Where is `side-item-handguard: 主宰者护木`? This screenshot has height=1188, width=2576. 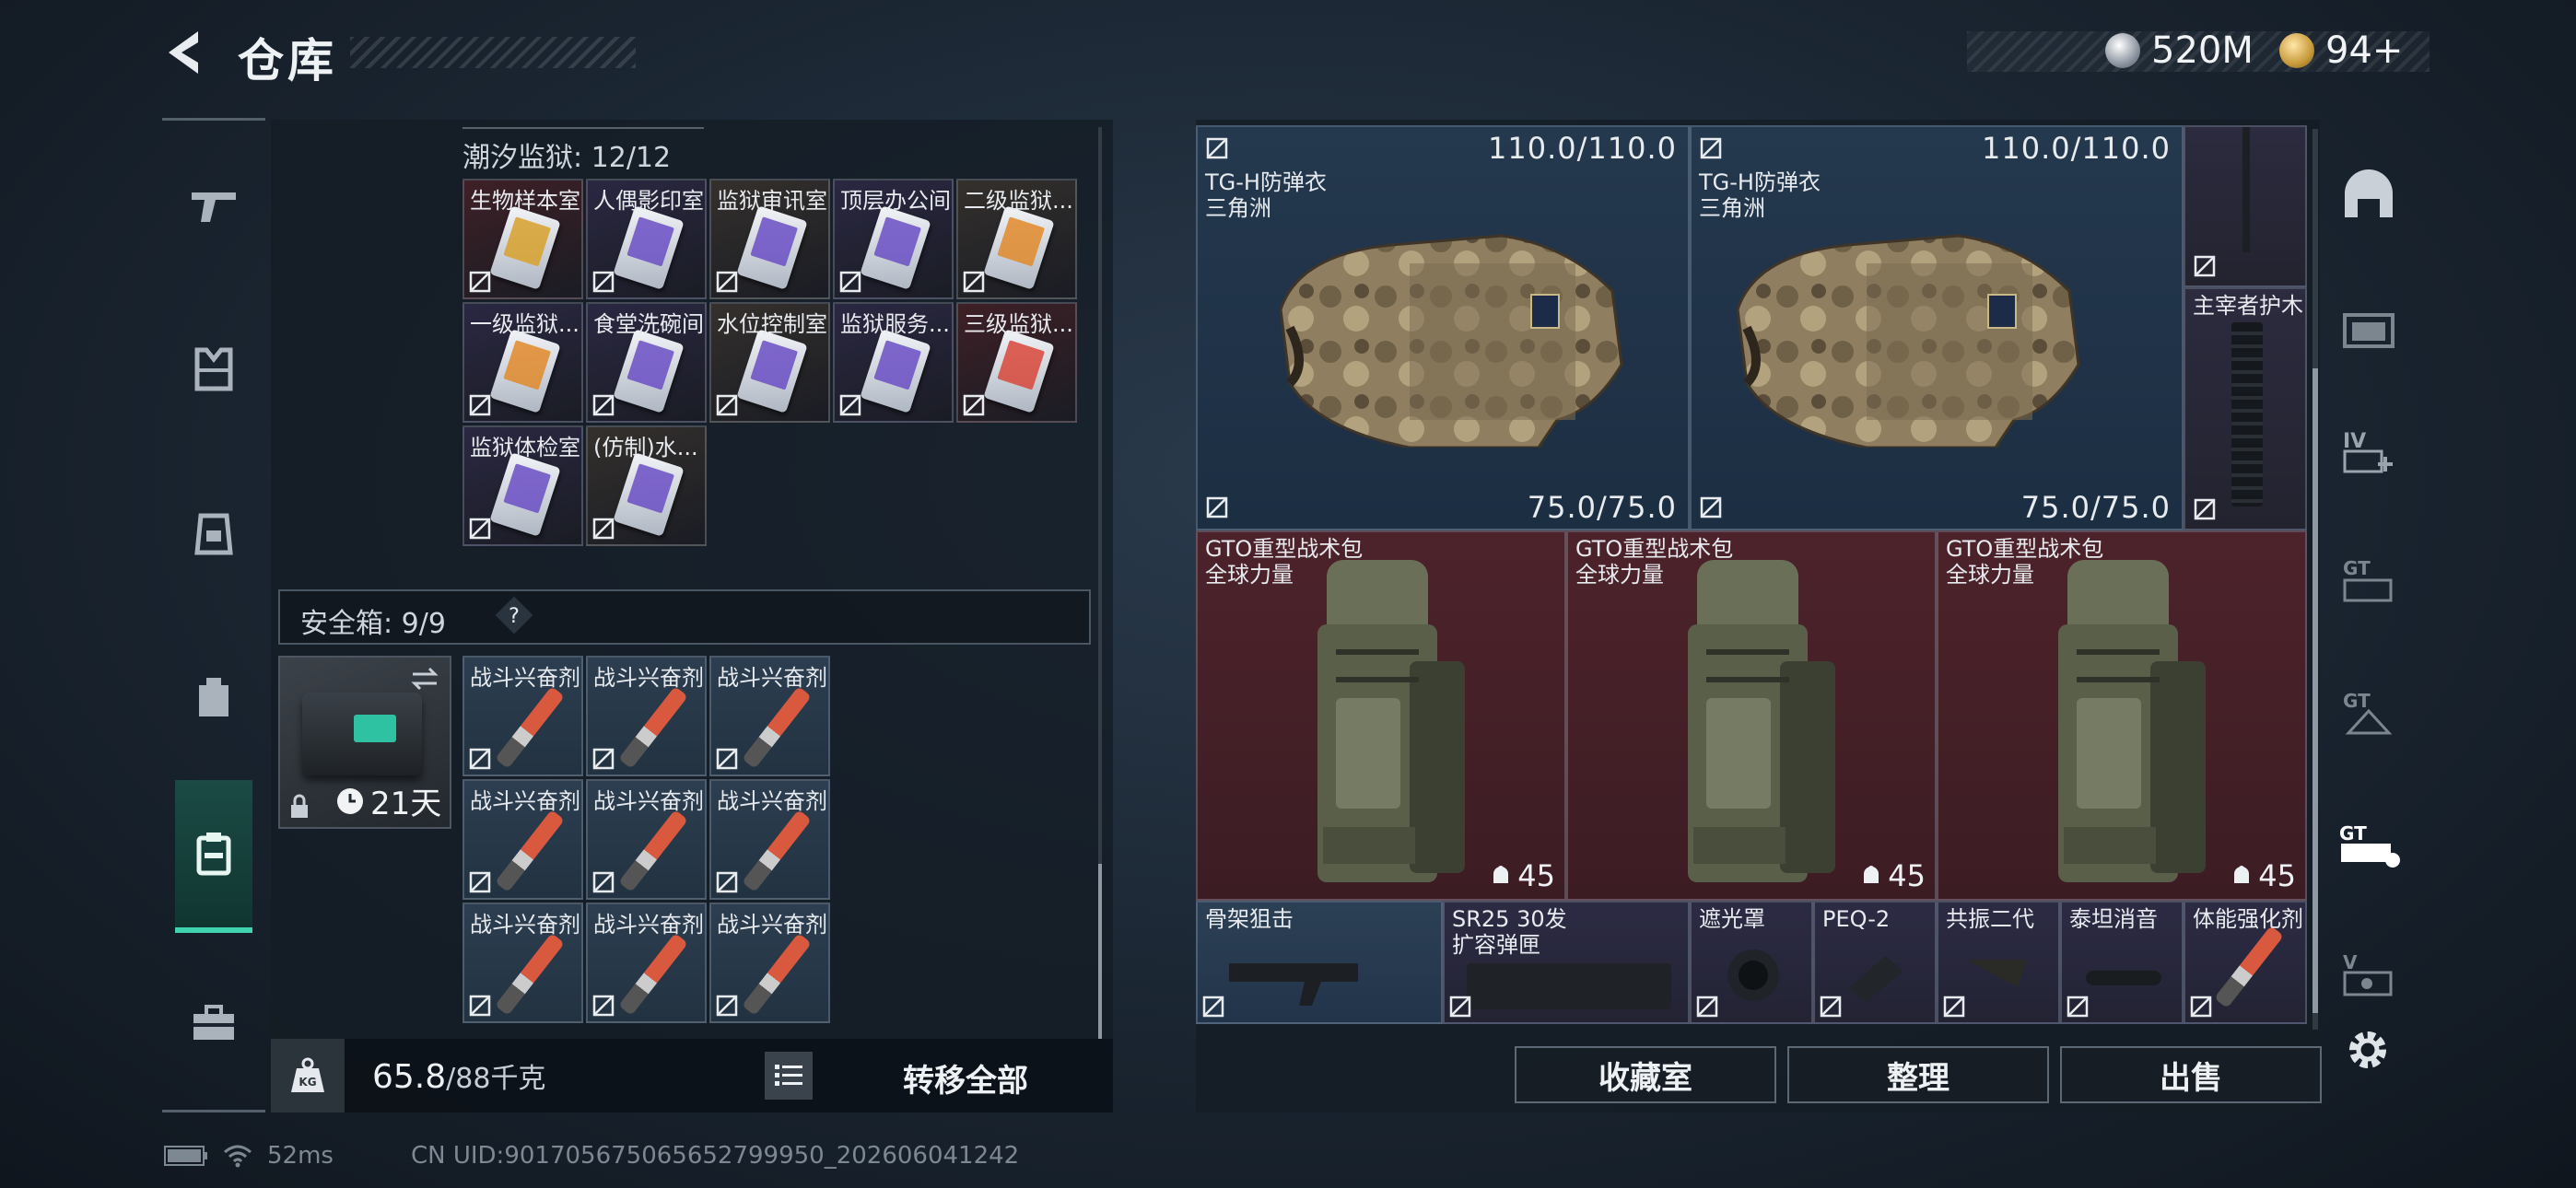 side-item-handguard: 主宰者护木 is located at coordinates (2245, 408).